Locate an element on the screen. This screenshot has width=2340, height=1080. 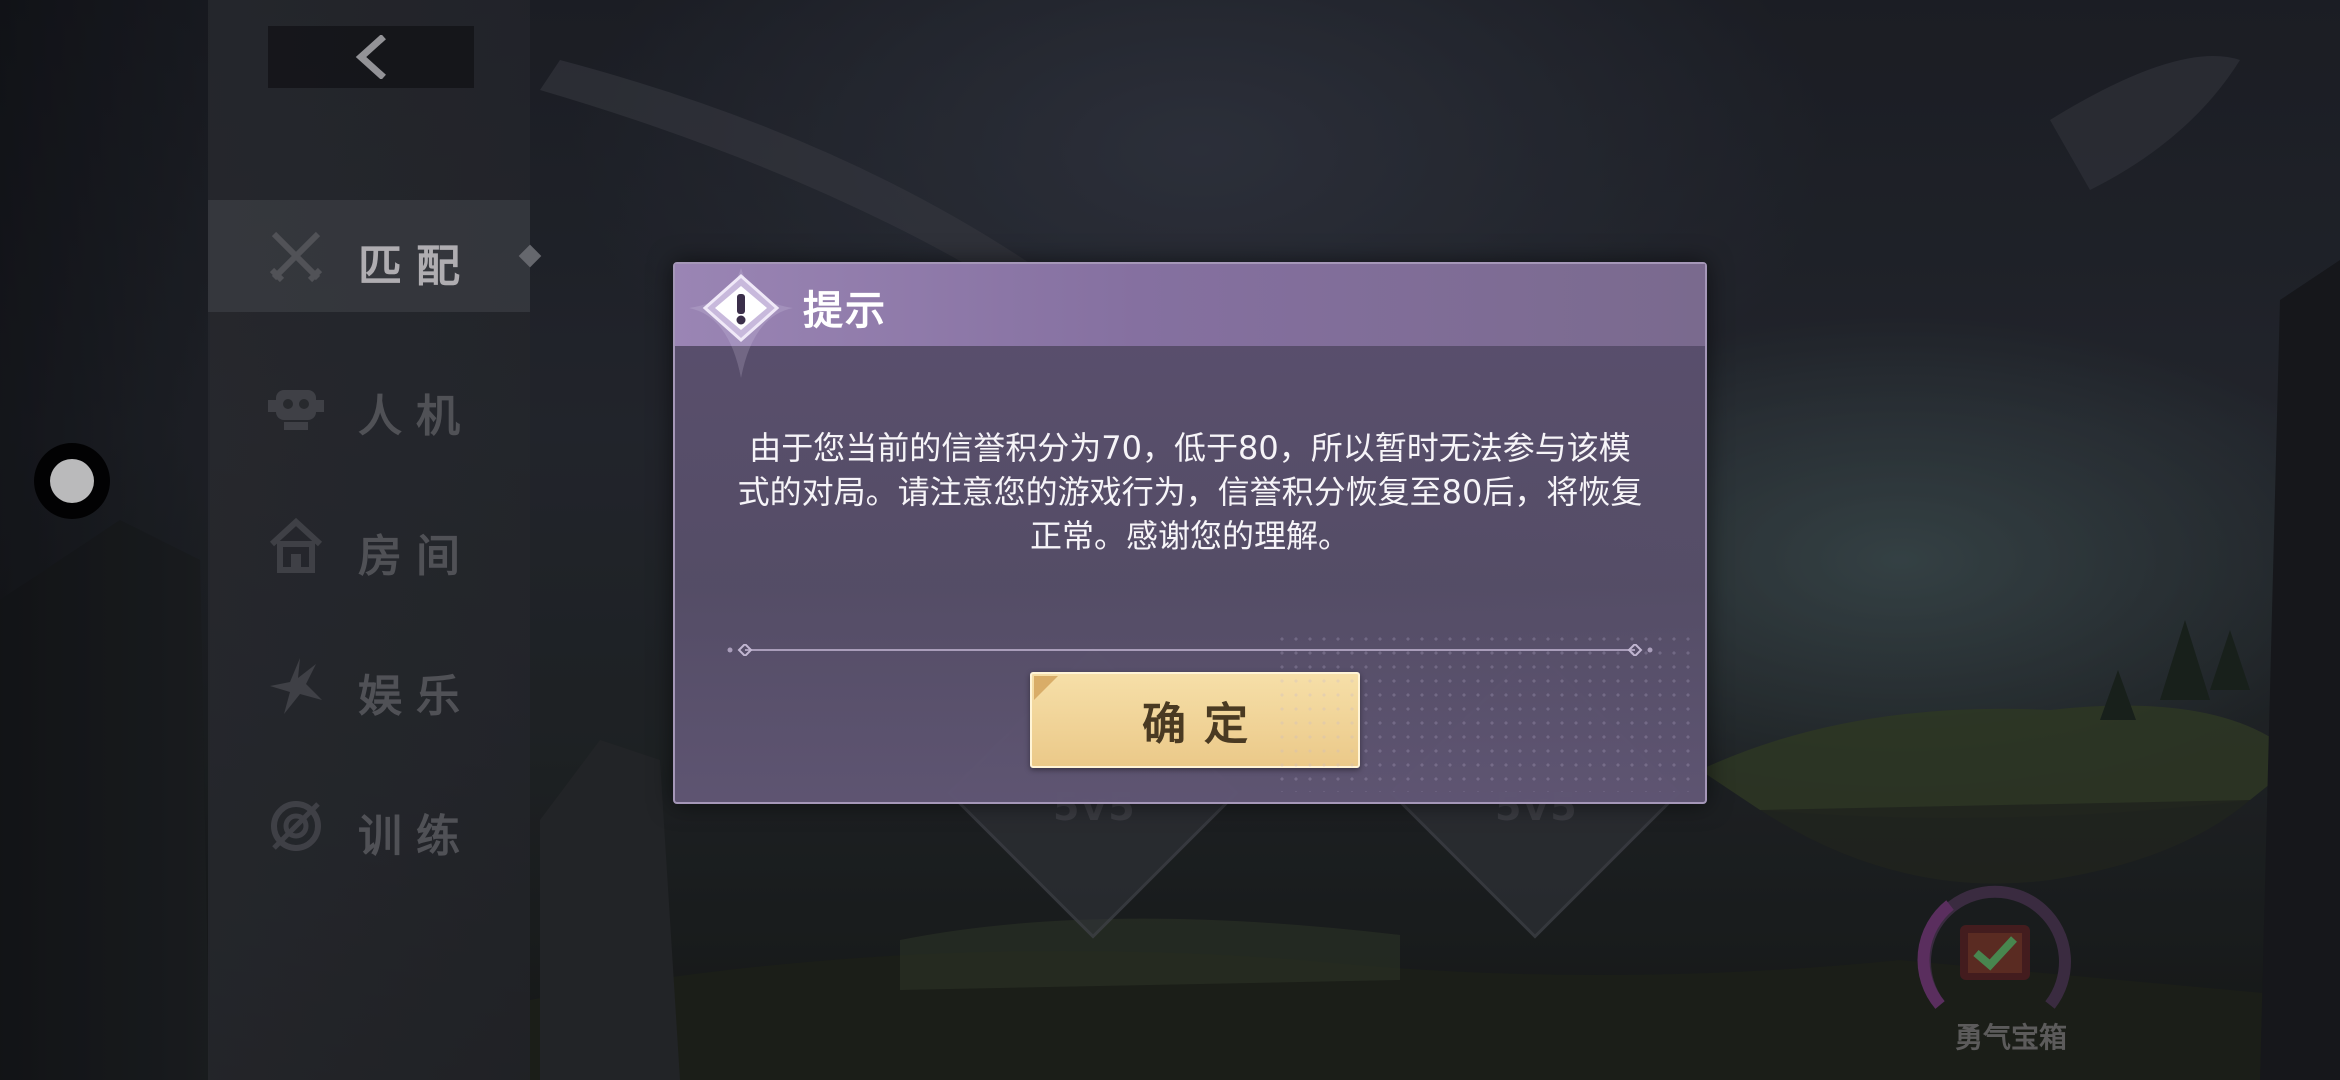
dialog-divider is located at coordinates (1190, 650).